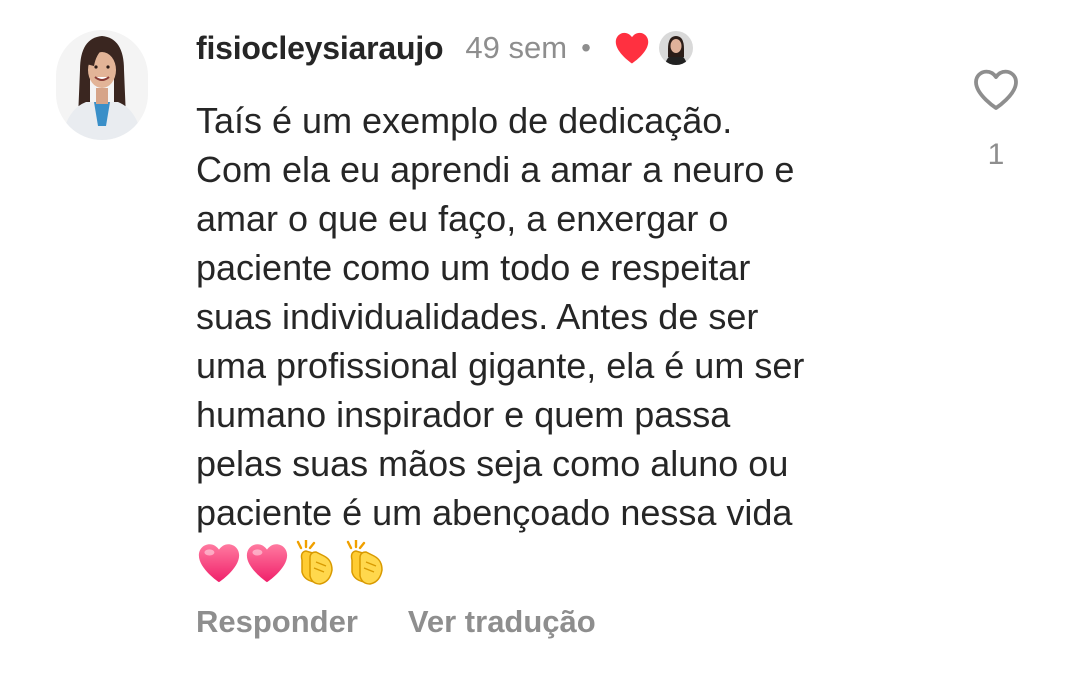  I want to click on comment-actions: Responder Ver tradução, so click(396, 622).